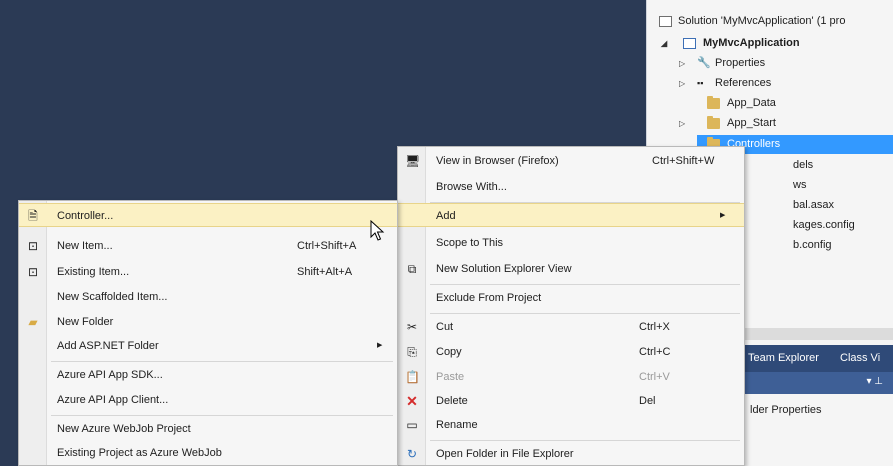 This screenshot has width=893, height=466. What do you see at coordinates (504, 269) in the screenshot?
I see `menu-item-label: New Solution Explorer View` at bounding box center [504, 269].